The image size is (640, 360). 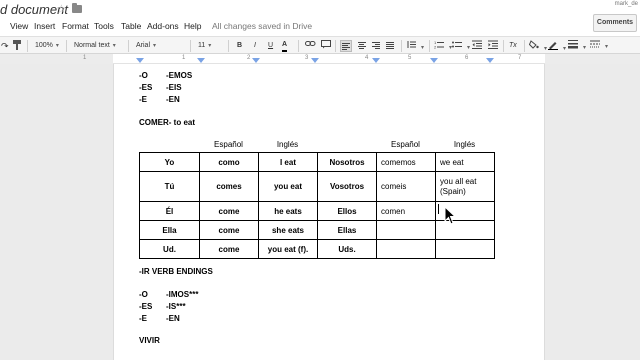 What do you see at coordinates (390, 46) in the screenshot?
I see `justify-icon` at bounding box center [390, 46].